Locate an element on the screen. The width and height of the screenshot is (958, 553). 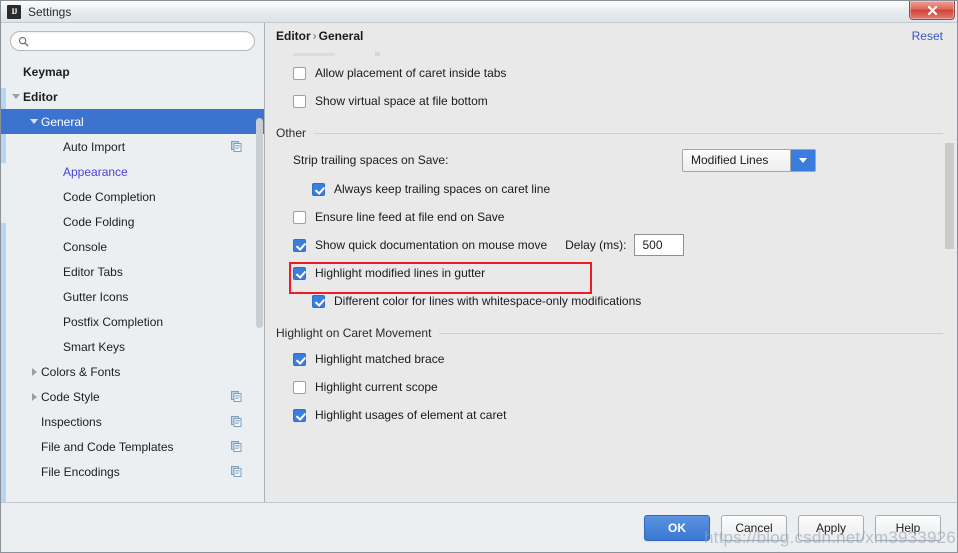
checkbox-ensure-line-feed is located at coordinates (299, 217).